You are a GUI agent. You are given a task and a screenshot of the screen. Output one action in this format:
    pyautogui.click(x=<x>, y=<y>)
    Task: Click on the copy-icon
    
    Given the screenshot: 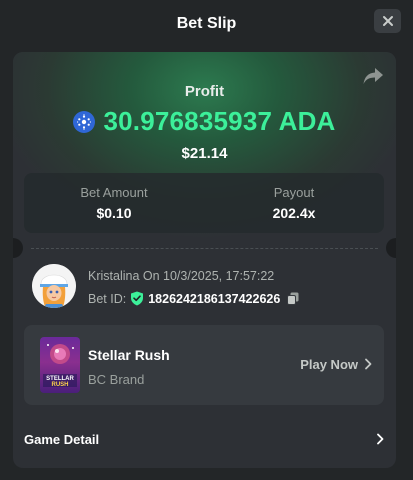 What is the action you would take?
    pyautogui.click(x=293, y=298)
    